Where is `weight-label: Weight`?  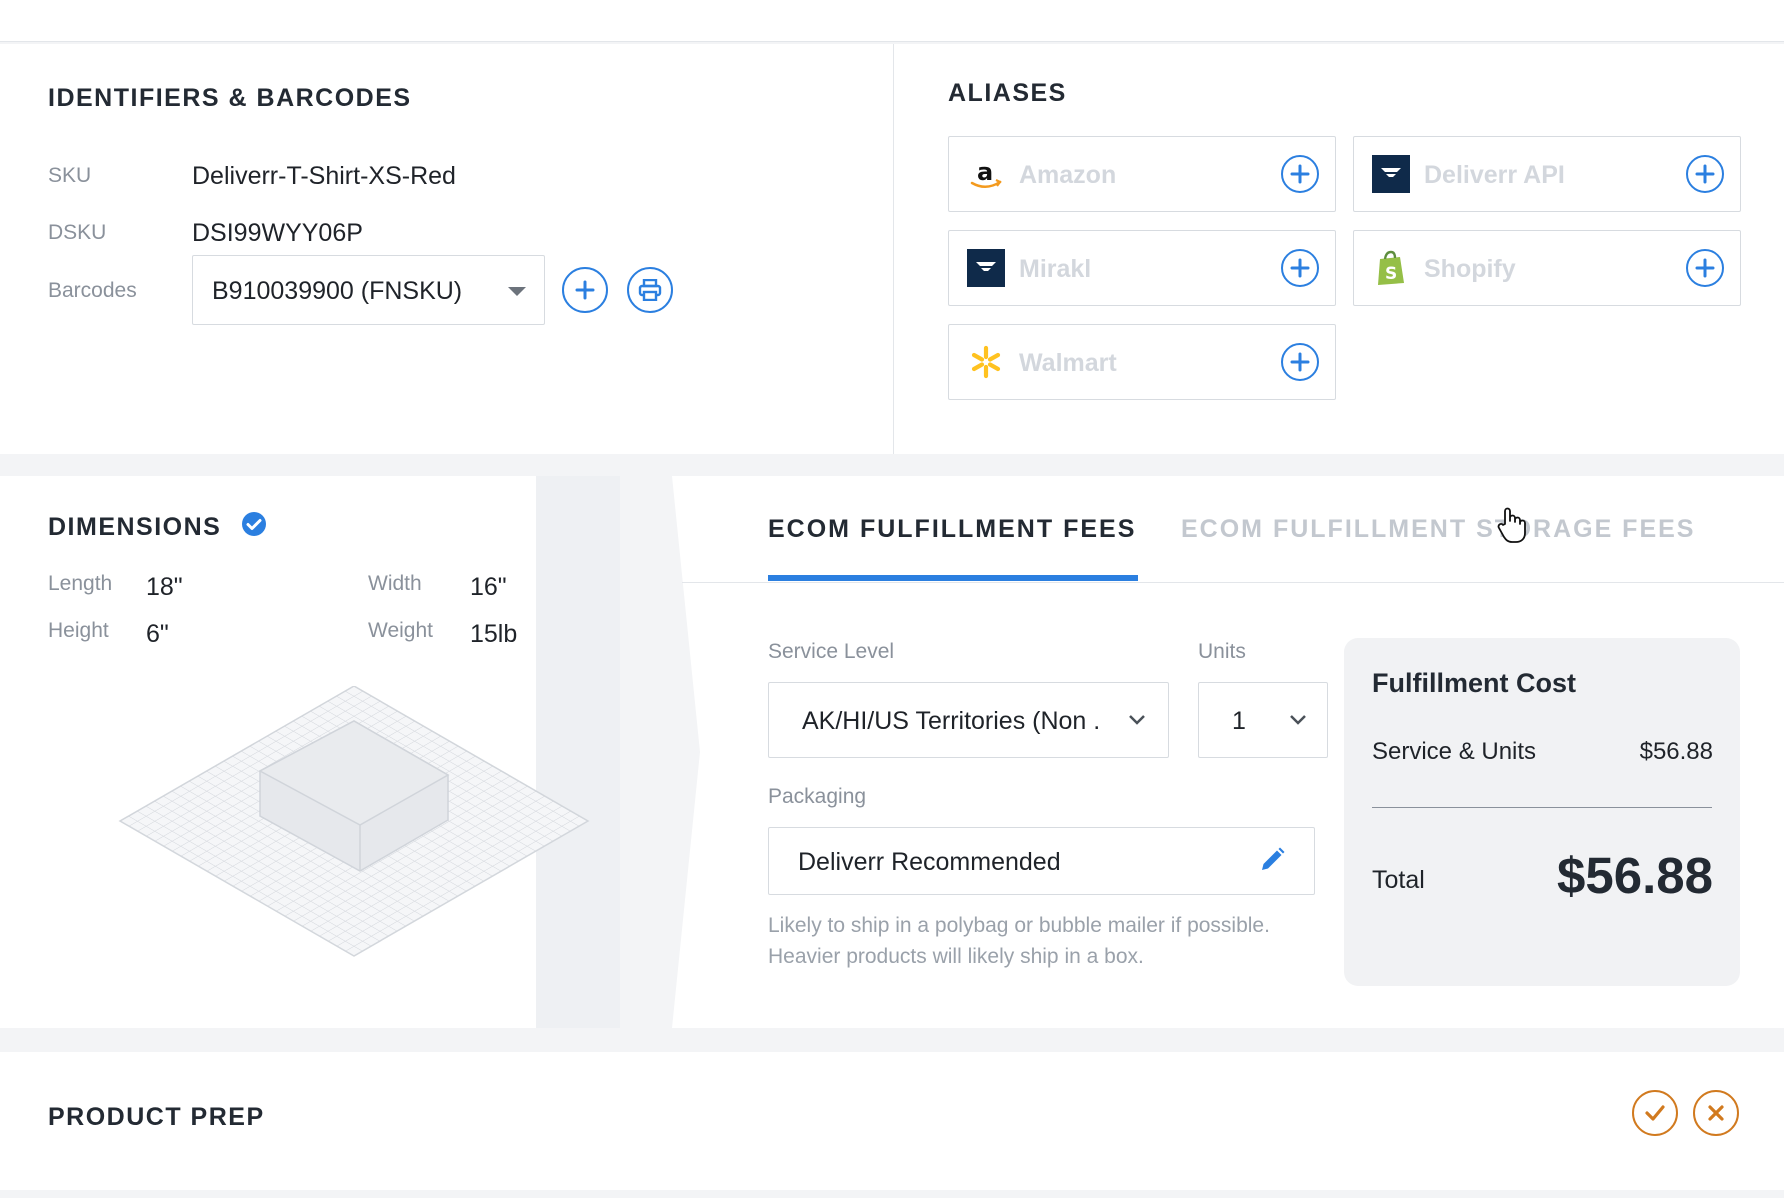
weight-label: Weight is located at coordinates (400, 630).